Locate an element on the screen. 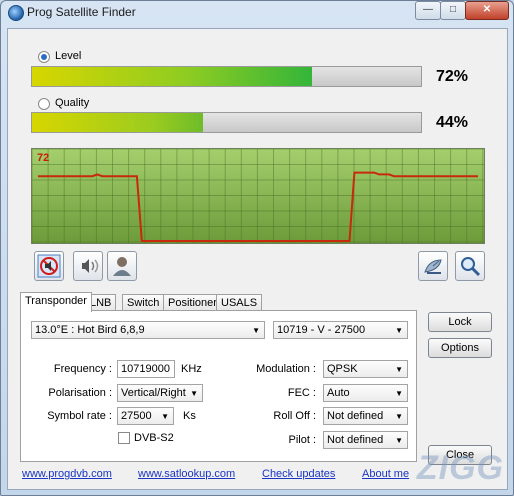 This screenshot has width=514, height=496. watermark-logo: ZIGG is located at coordinates (460, 468).